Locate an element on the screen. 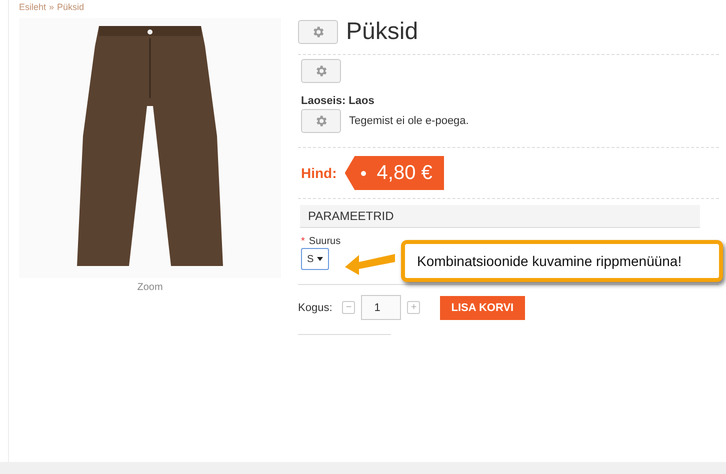  breadcrumb-link: Püksid is located at coordinates (70, 7).